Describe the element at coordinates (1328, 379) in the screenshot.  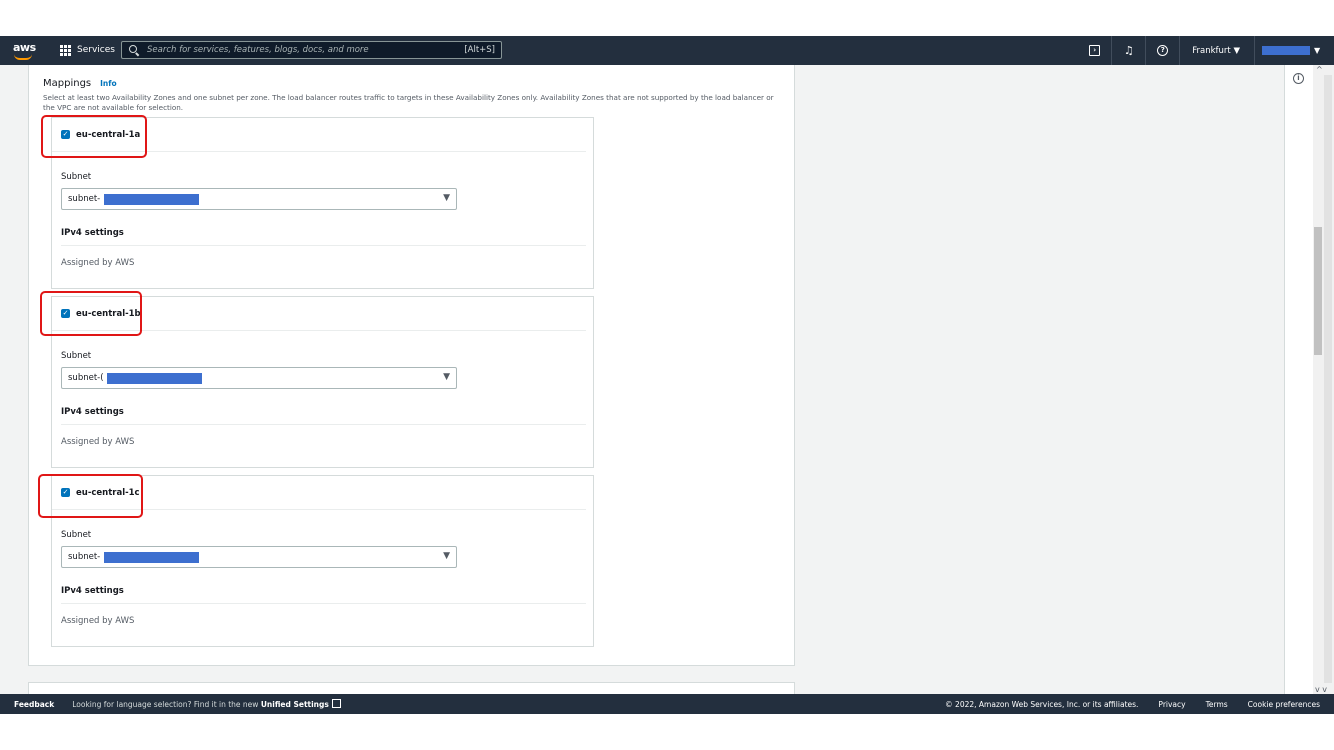
I see `scroll-track` at that location.